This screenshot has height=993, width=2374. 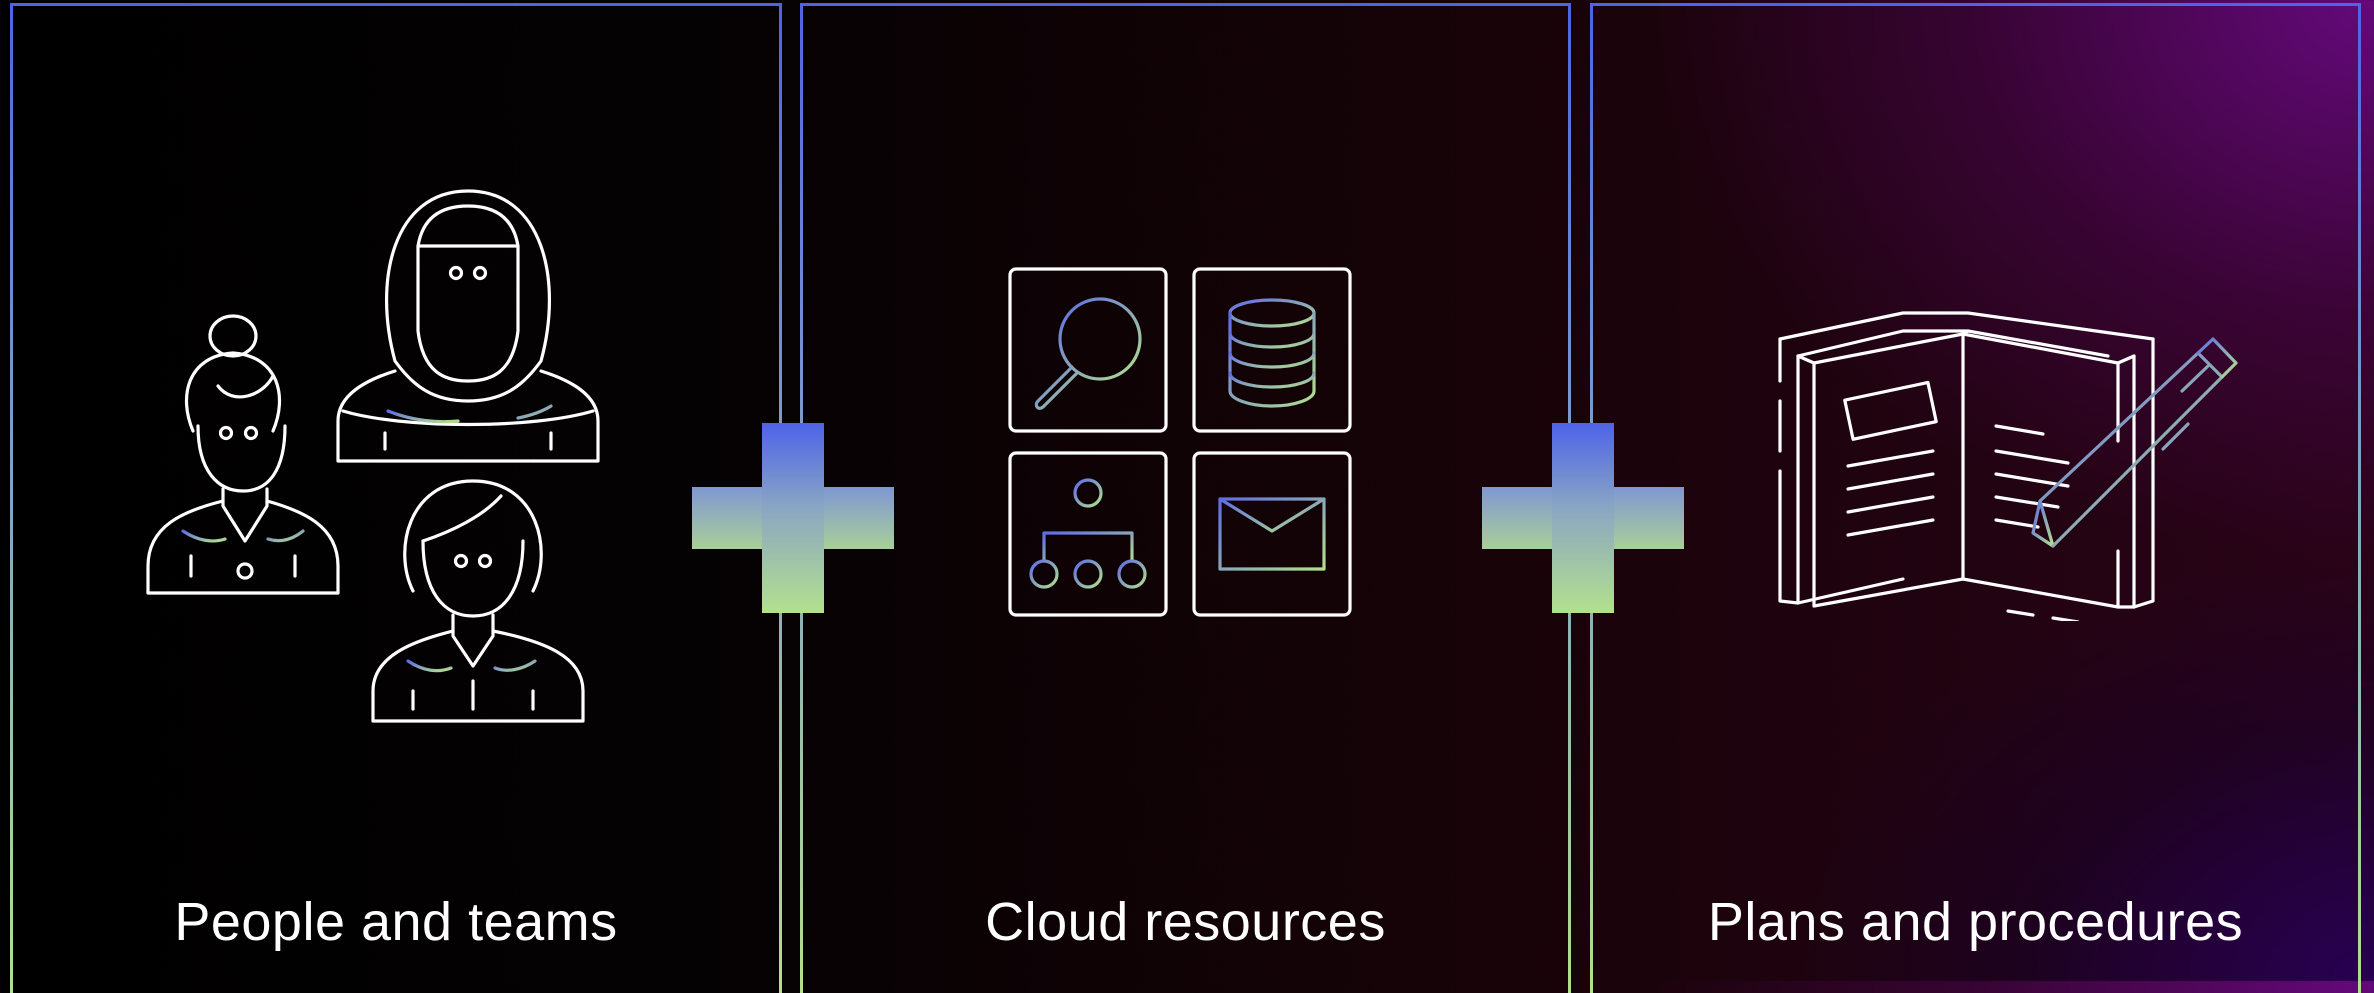 What do you see at coordinates (1272, 353) in the screenshot?
I see `database-icon` at bounding box center [1272, 353].